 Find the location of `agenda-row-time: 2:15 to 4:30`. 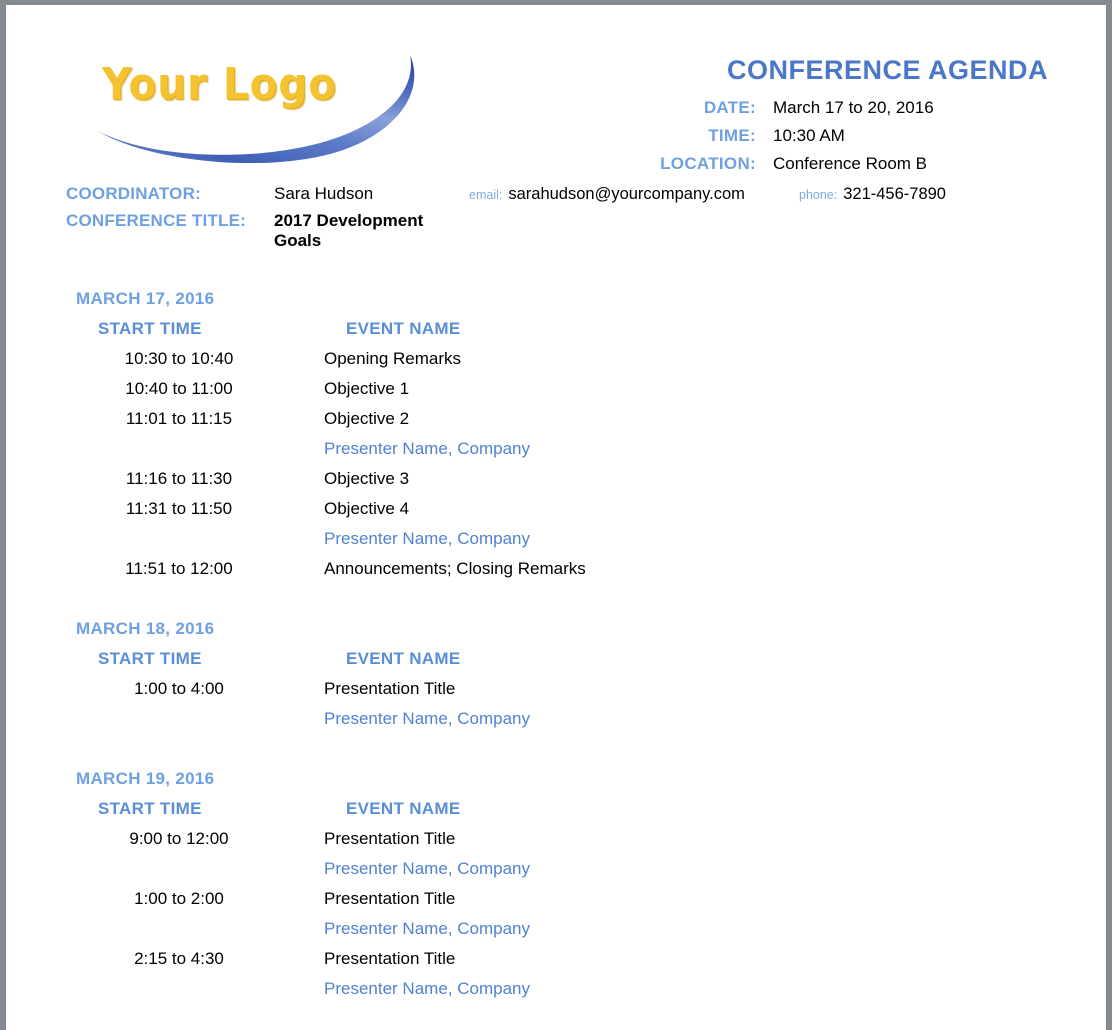

agenda-row-time: 2:15 to 4:30 is located at coordinates (179, 958).